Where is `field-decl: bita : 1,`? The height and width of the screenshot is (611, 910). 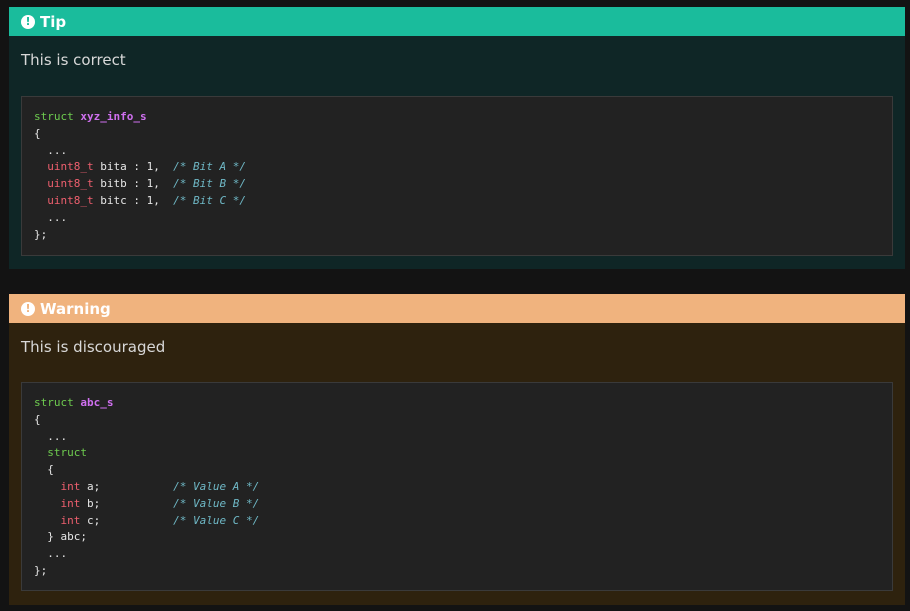
field-decl: bita : 1, is located at coordinates (133, 167).